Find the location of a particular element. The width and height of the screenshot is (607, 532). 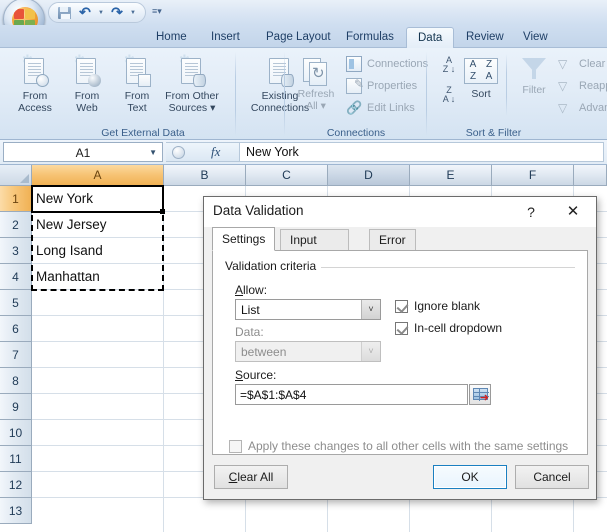

clear-filter-button: ▽ Clear is located at coordinates (581, 63).